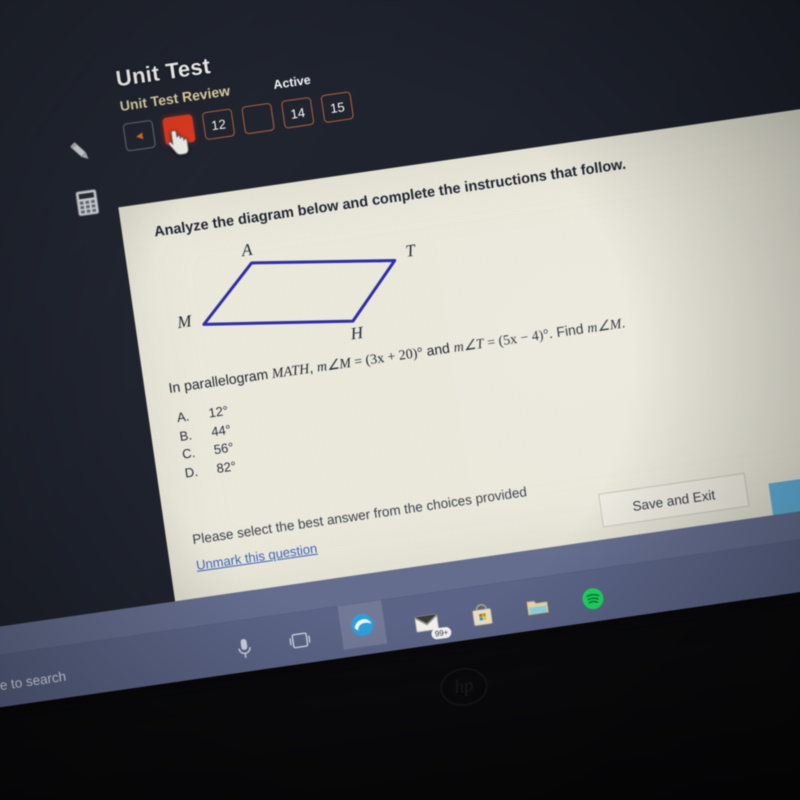 This screenshot has width=800, height=800. I want to click on parallelogram-shape, so click(299, 292).